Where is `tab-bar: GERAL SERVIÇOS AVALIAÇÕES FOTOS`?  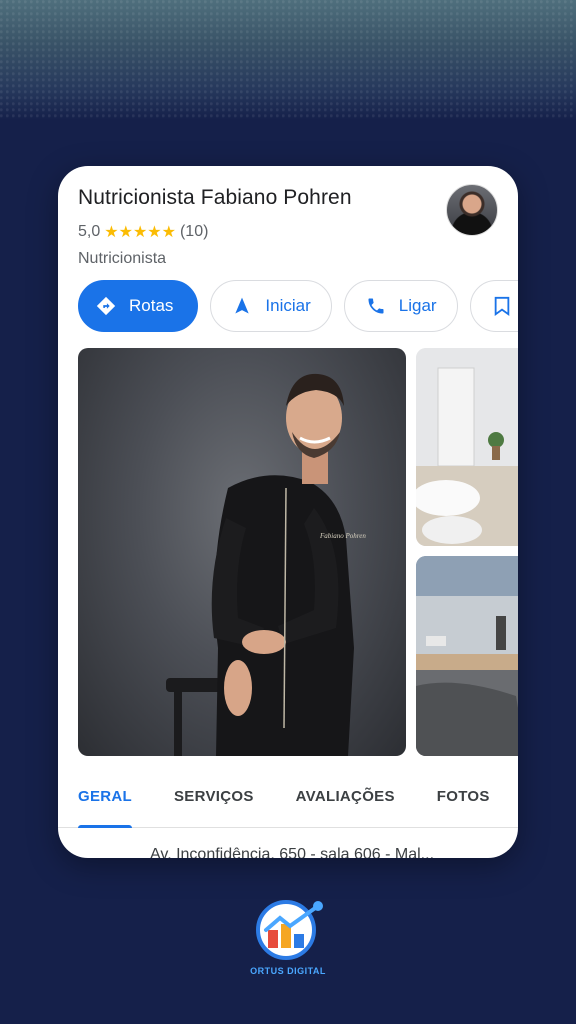
tab-bar: GERAL SERVIÇOS AVALIAÇÕES FOTOS is located at coordinates (288, 797).